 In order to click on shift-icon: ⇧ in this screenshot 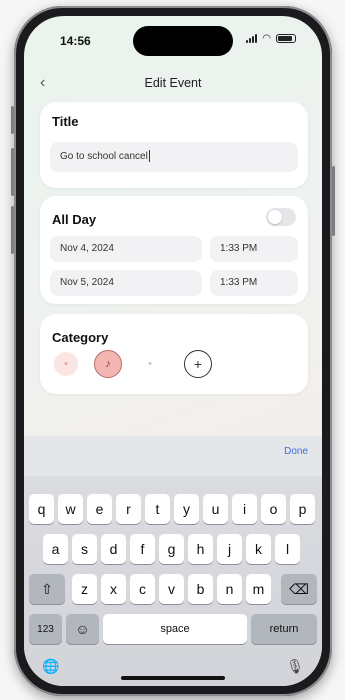, I will do `click(47, 588)`.